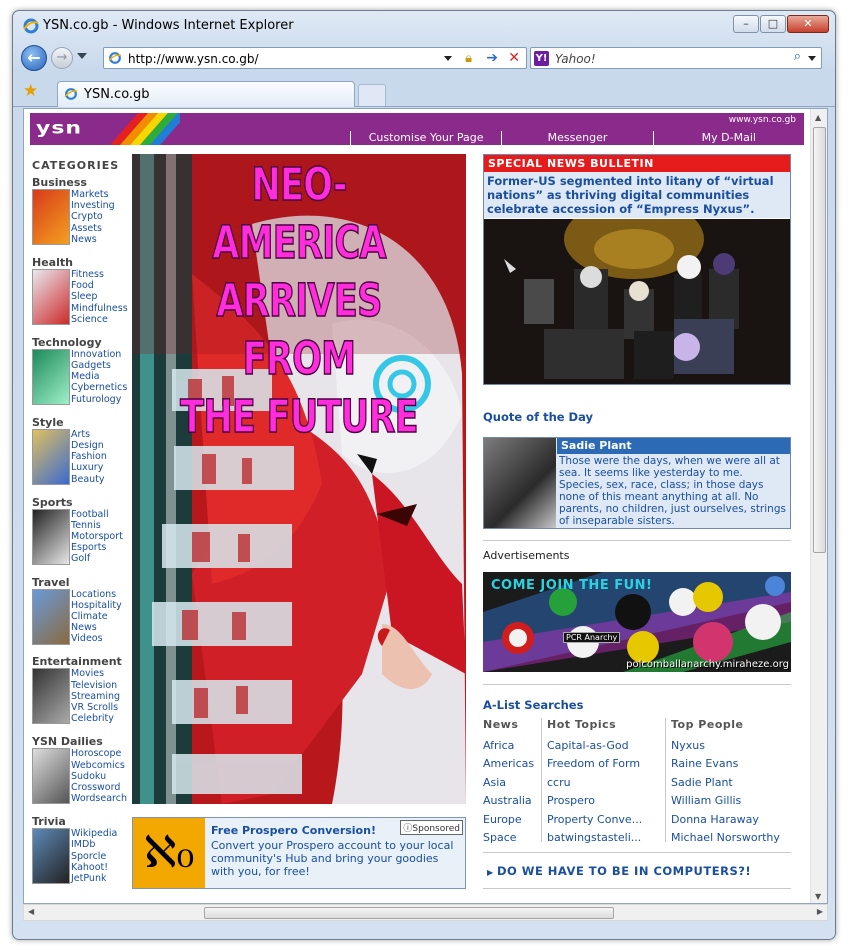 The width and height of the screenshot is (854, 950). Describe the element at coordinates (99, 365) in the screenshot. I see `category-link: Gadgets` at that location.